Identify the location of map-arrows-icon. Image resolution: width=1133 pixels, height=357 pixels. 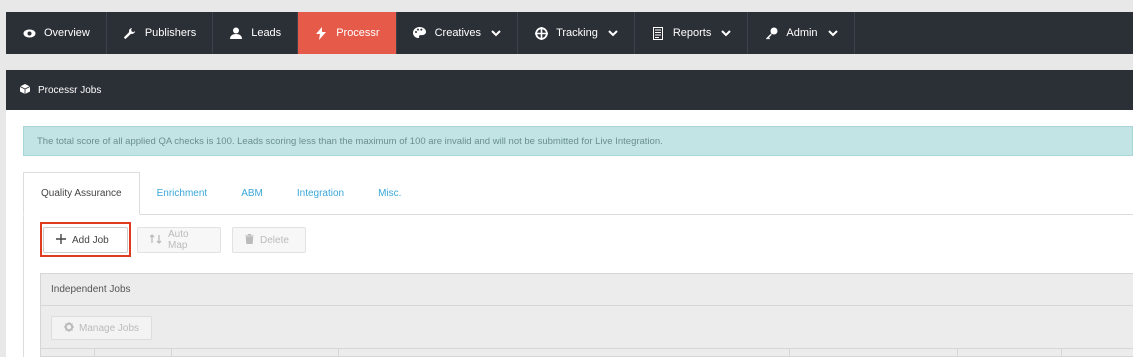
(155, 240).